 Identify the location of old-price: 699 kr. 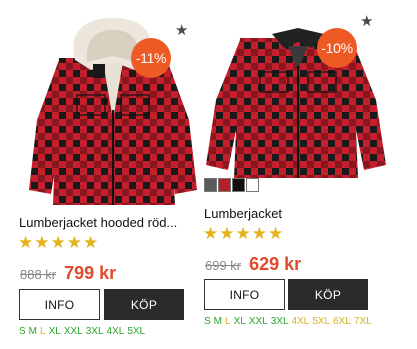
(223, 265).